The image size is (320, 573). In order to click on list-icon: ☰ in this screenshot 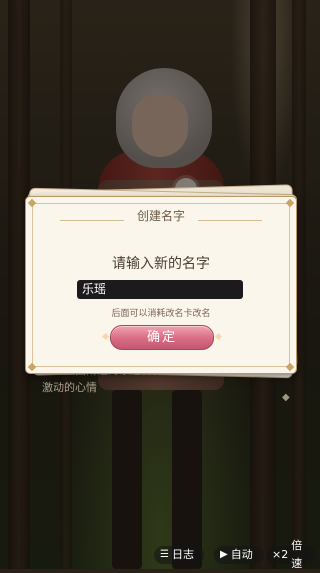, I will do `click(164, 554)`.